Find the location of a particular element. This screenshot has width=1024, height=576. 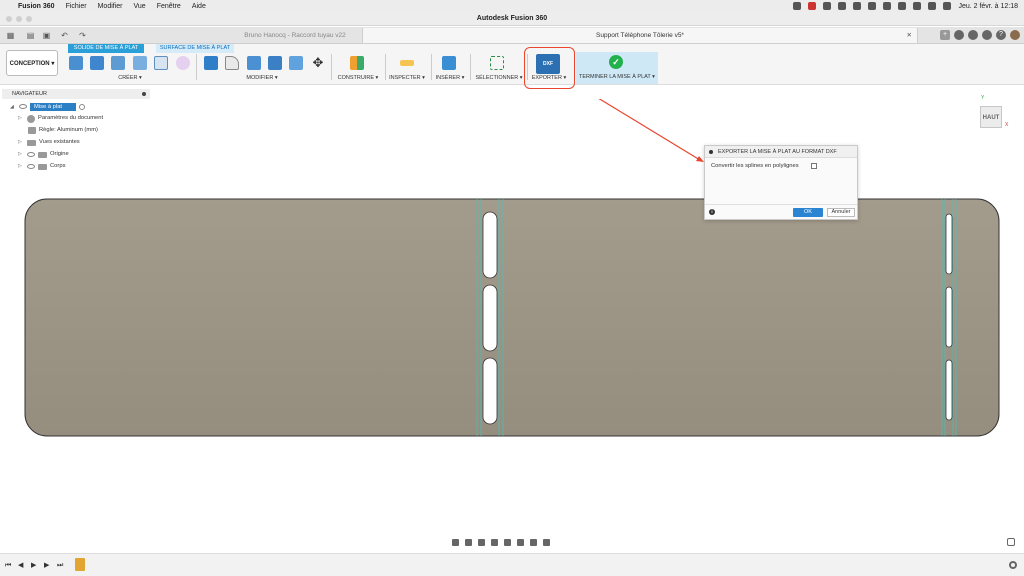

minimize-window-button is located at coordinates (19, 19).